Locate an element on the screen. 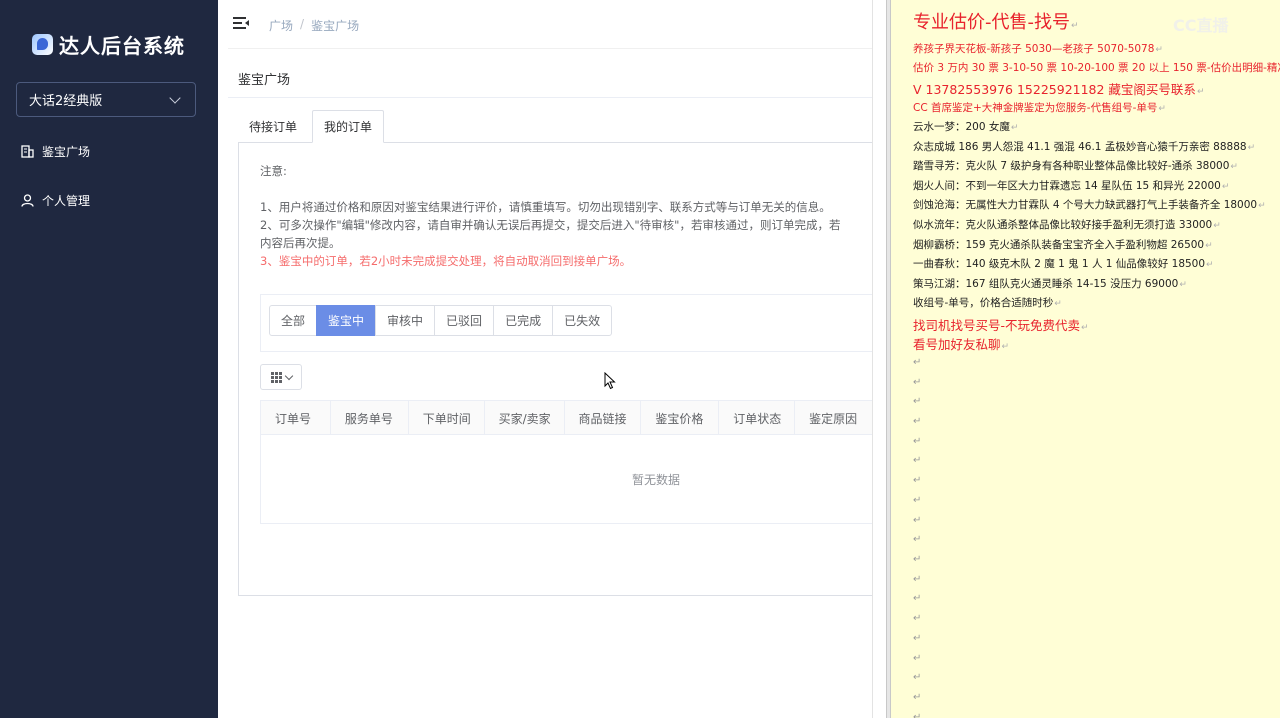  column-header: 订单状态 is located at coordinates (757, 418).